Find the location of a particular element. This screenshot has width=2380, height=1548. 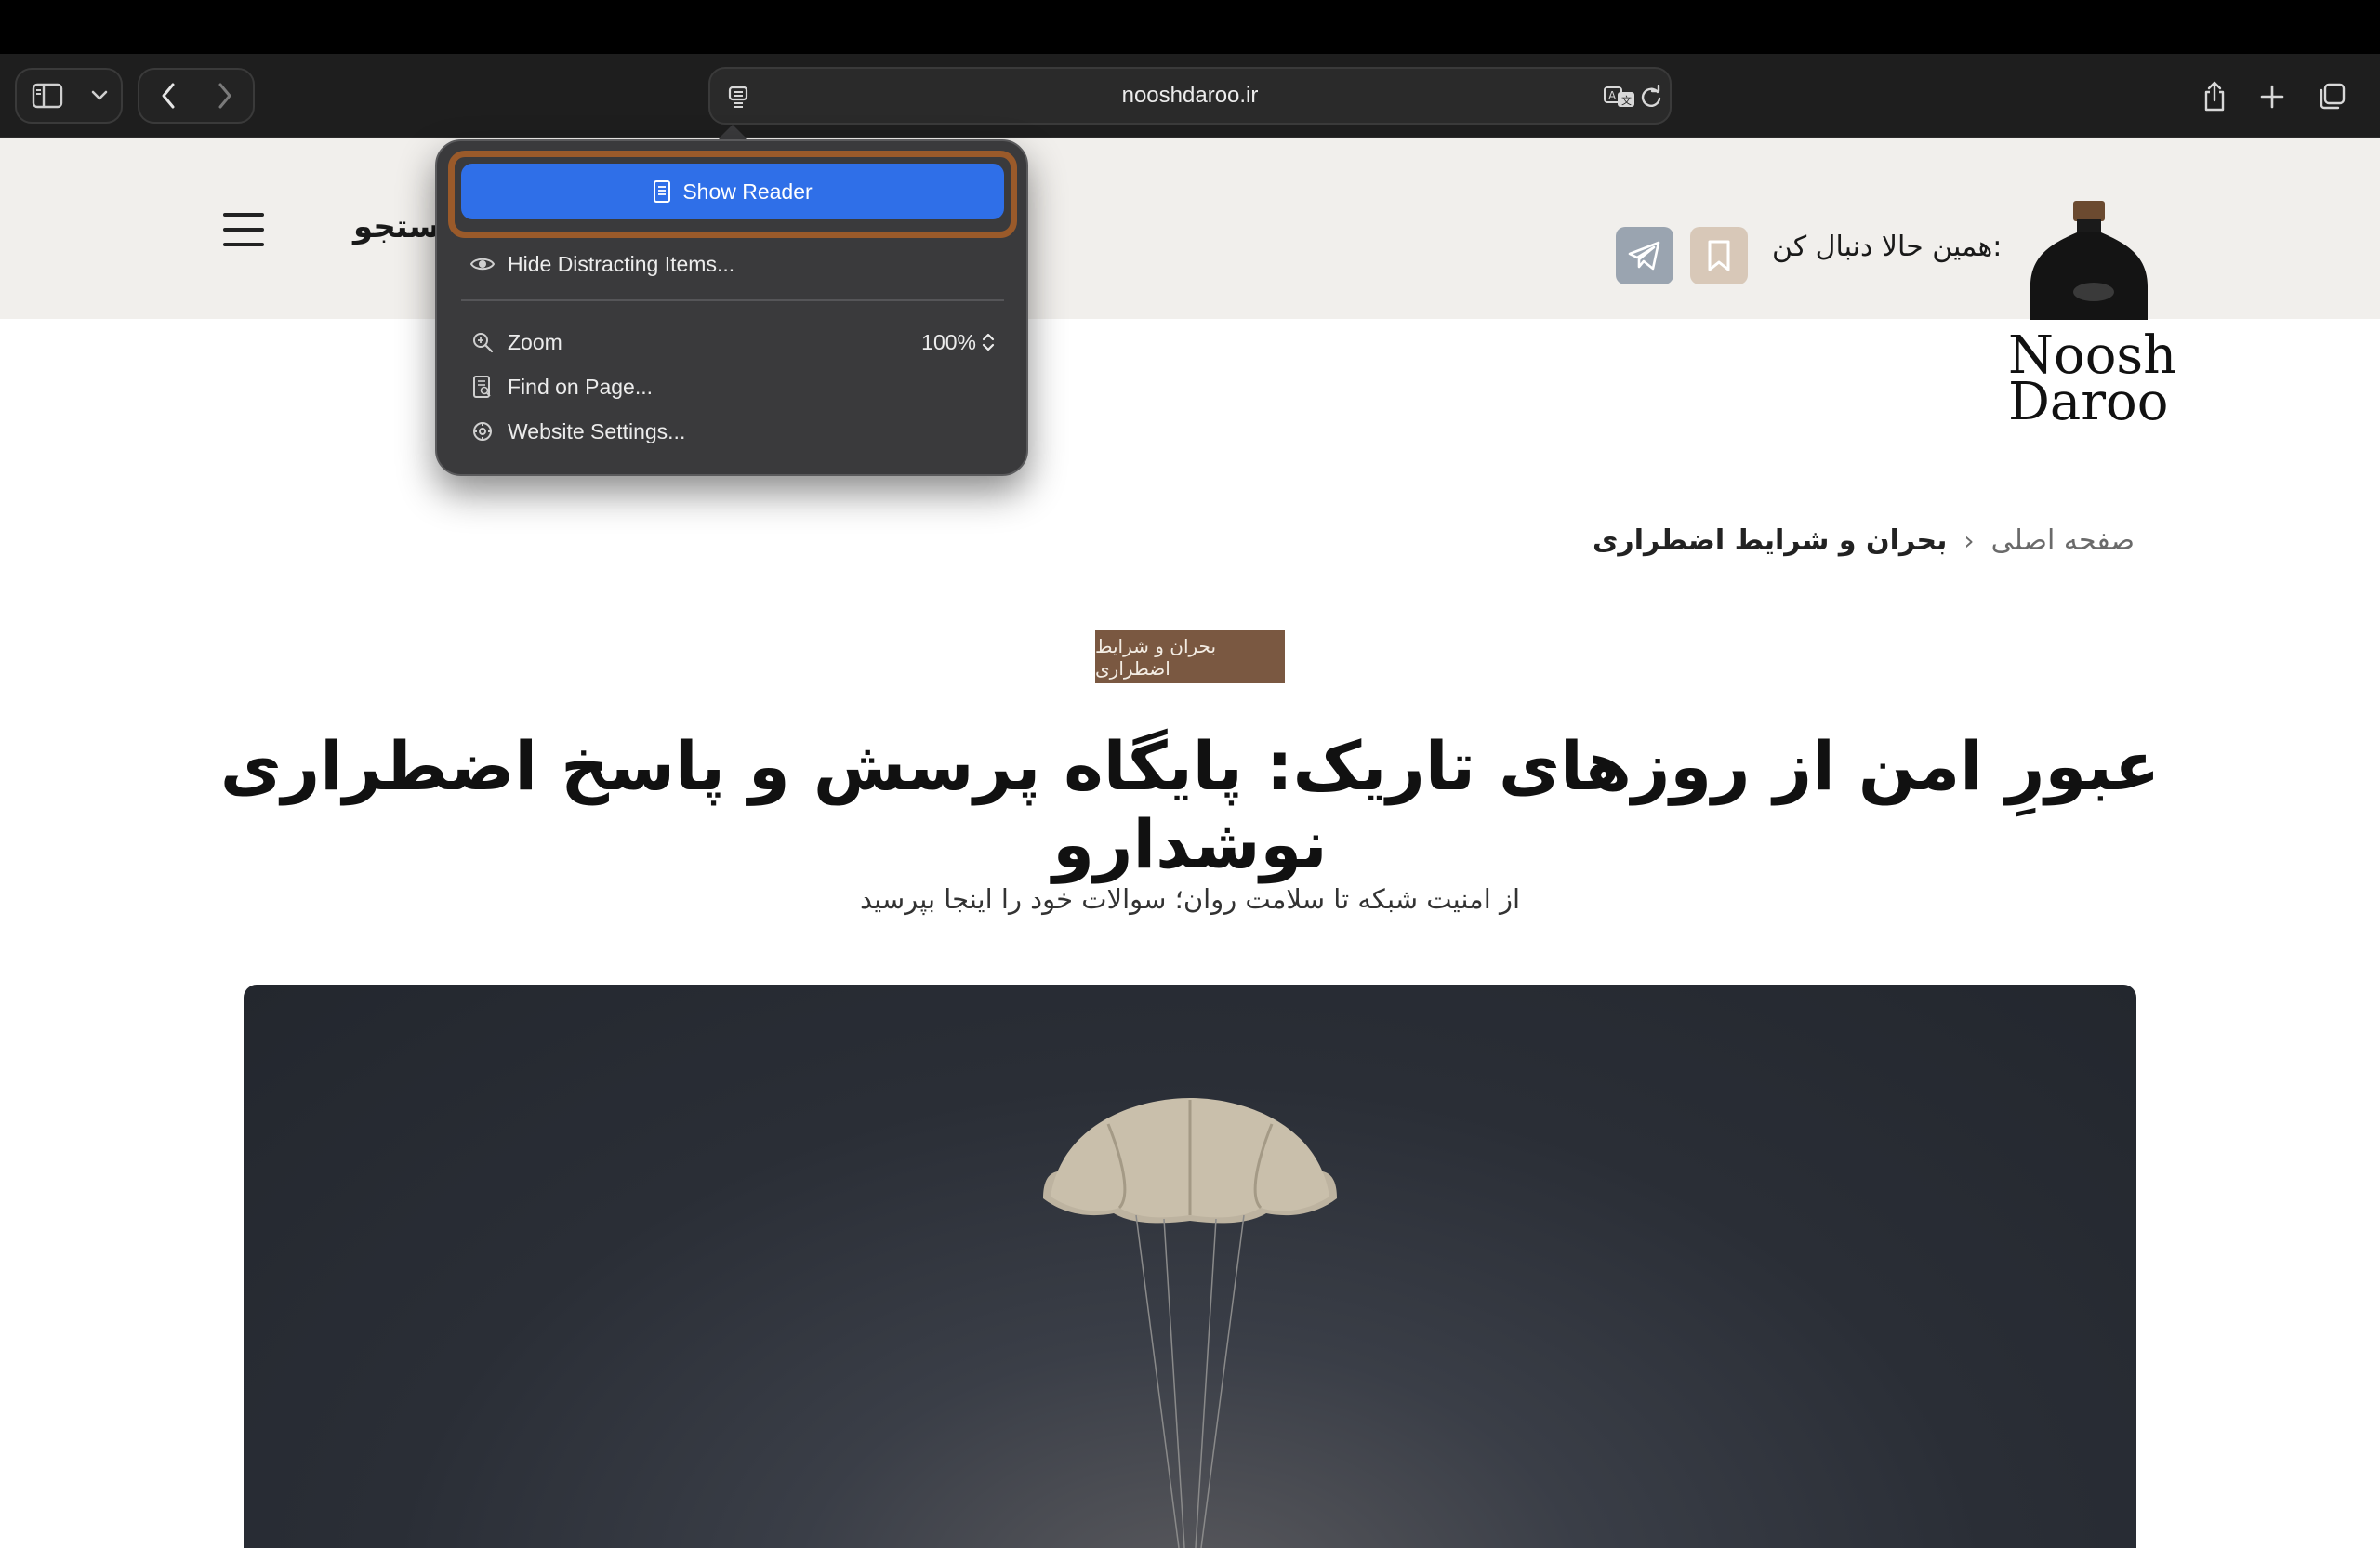

svg-text: A is located at coordinates (1612, 95).